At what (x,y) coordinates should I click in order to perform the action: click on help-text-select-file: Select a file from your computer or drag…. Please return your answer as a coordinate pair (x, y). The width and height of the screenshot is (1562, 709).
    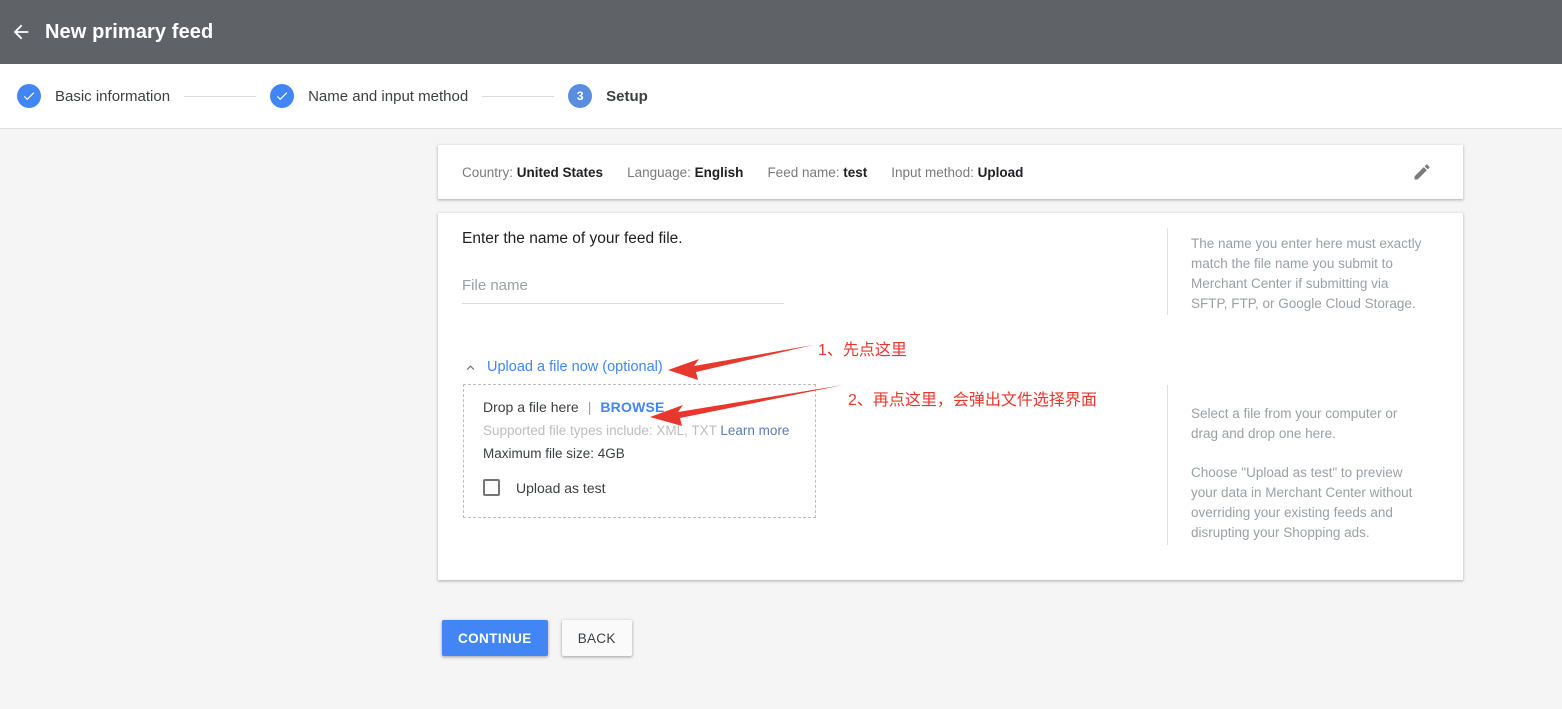
    Looking at the image, I should click on (1294, 423).